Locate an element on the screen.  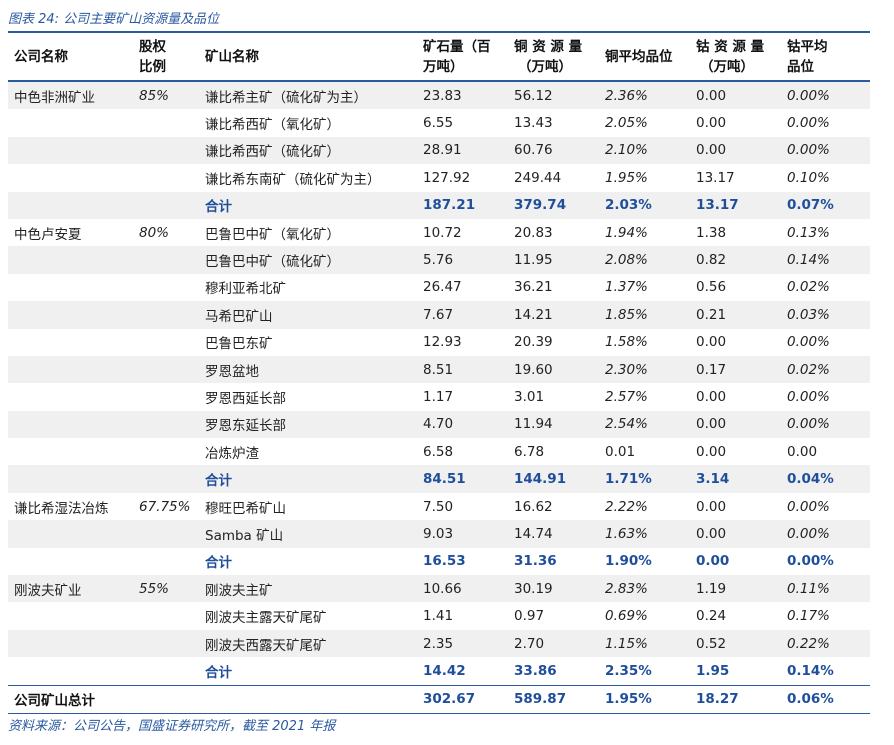
cu-resource-cell: 11.95 is located at coordinates (553, 260).